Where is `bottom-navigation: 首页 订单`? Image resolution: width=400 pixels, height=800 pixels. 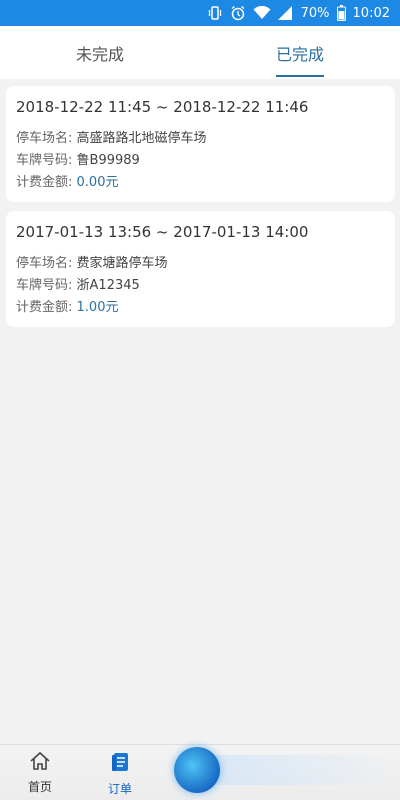 bottom-navigation: 首页 订单 is located at coordinates (200, 772).